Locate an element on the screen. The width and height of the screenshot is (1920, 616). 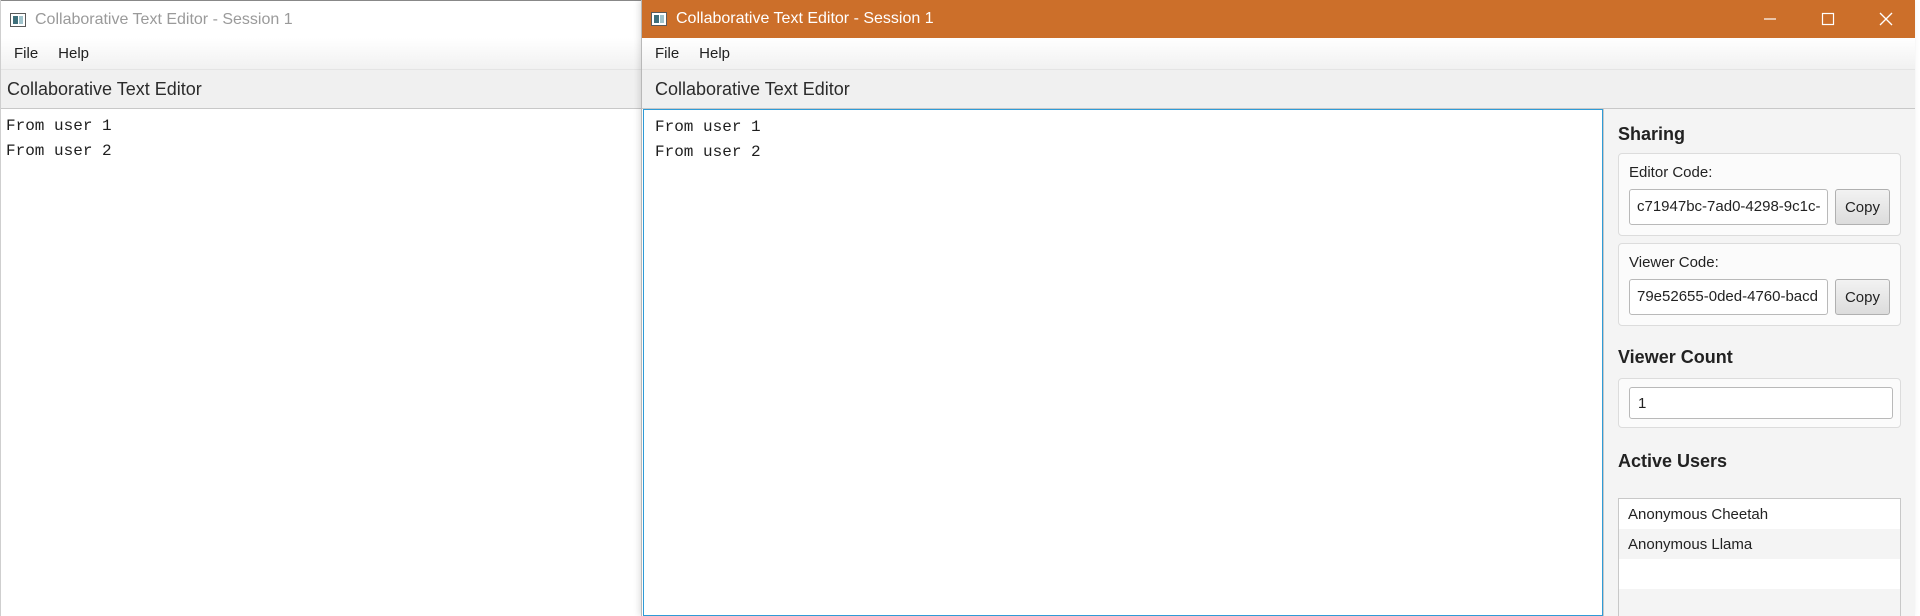
viewer-code-label: Viewer Code: is located at coordinates (1674, 262).